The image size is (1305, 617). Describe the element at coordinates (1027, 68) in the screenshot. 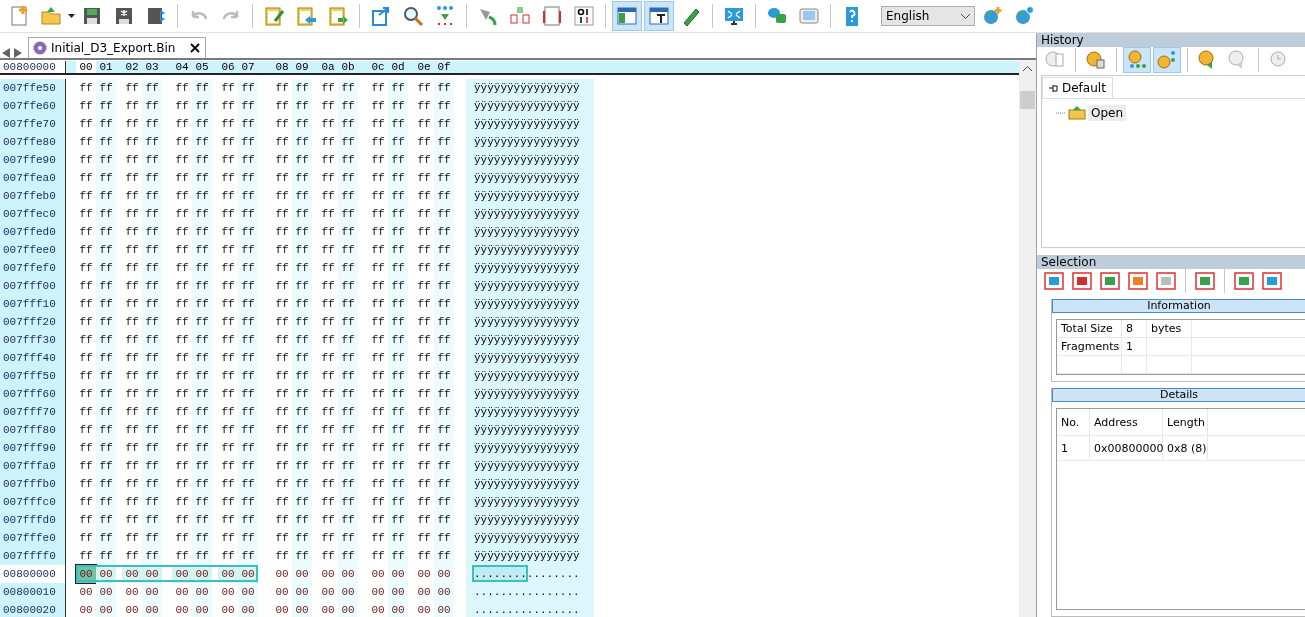

I see `chevron-up-icon` at that location.